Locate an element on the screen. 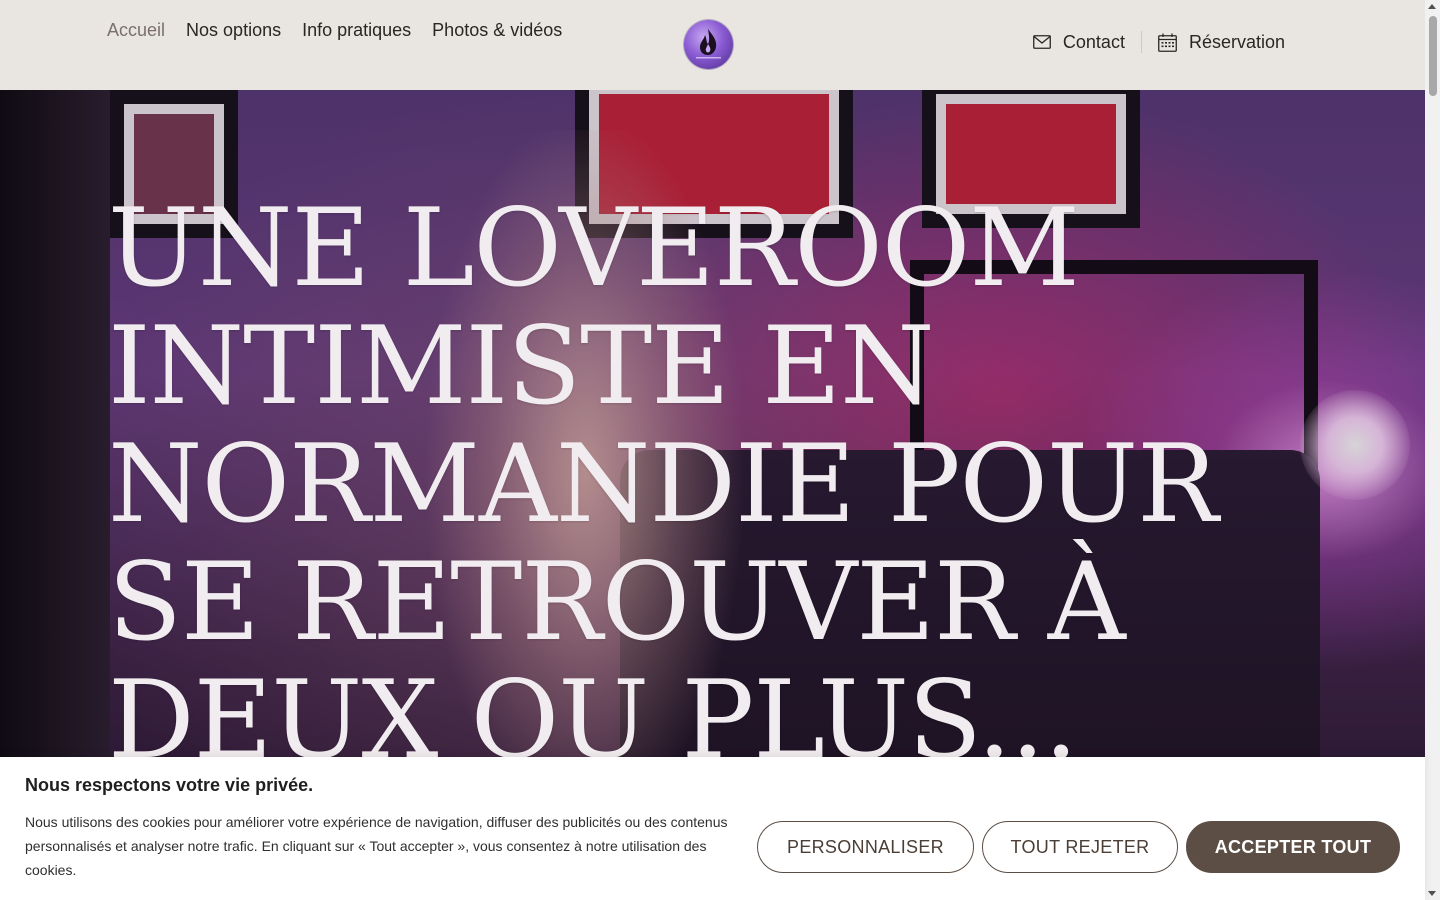  page-scrollbar is located at coordinates (1432, 450).